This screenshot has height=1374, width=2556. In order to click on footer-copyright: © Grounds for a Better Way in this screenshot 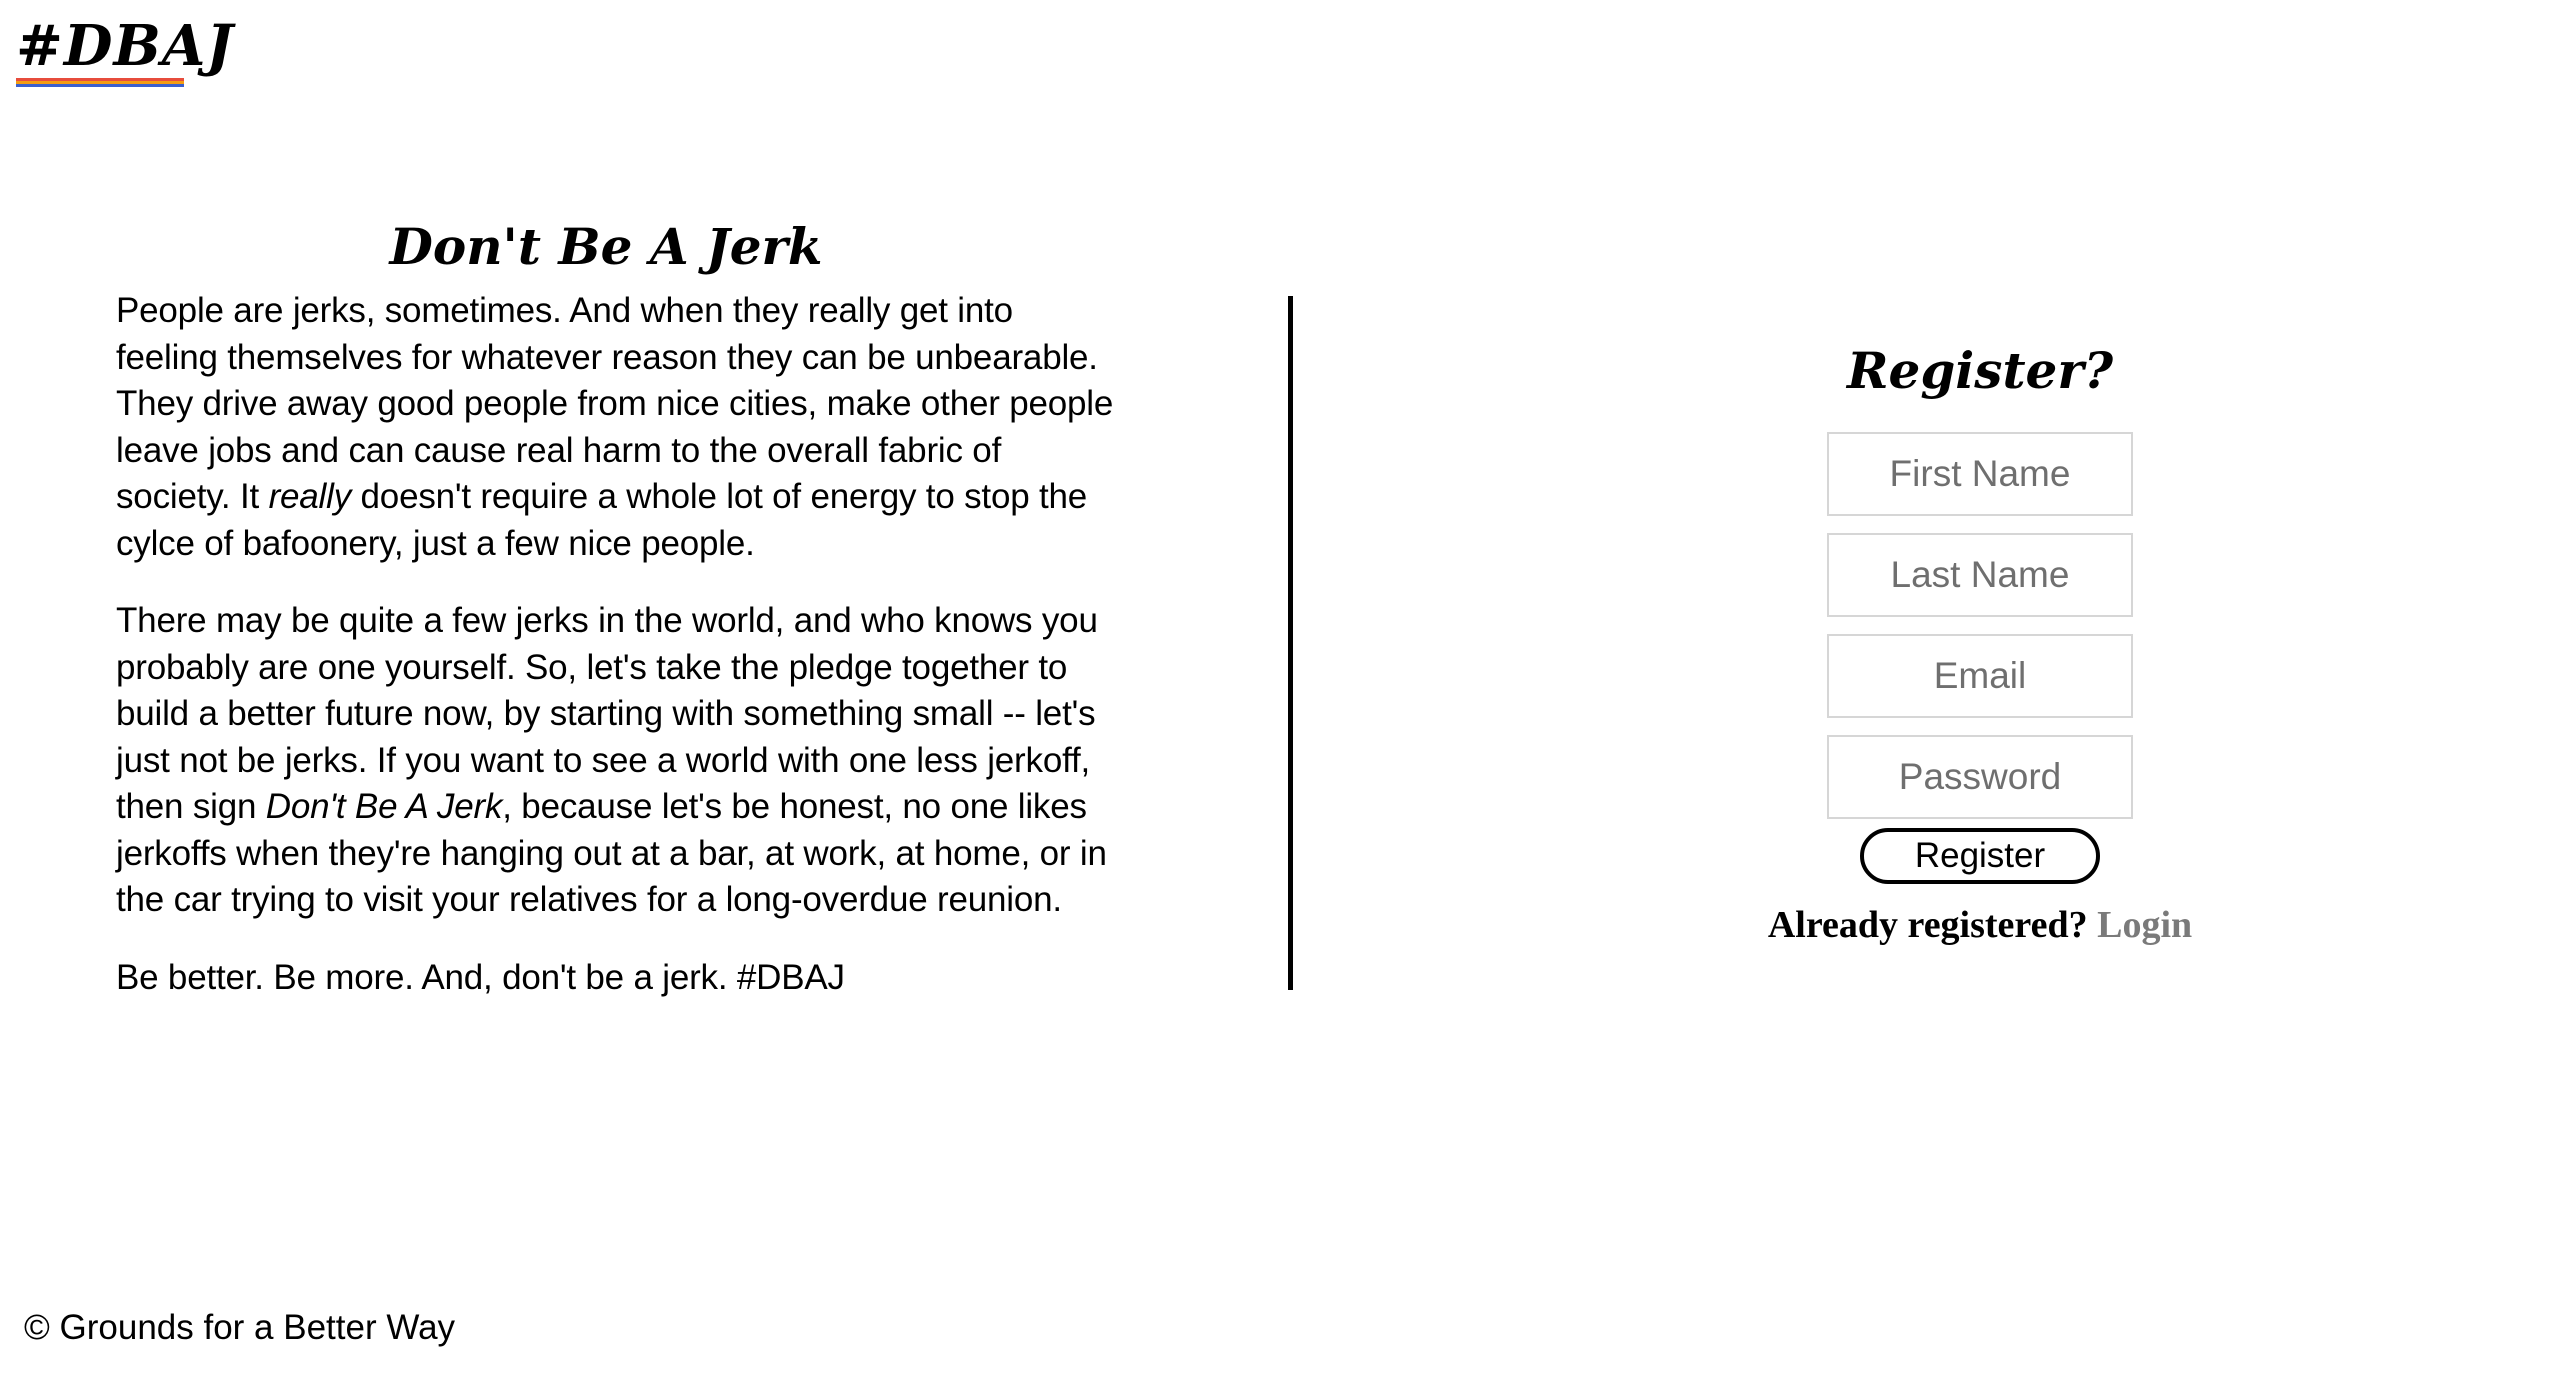, I will do `click(240, 1327)`.